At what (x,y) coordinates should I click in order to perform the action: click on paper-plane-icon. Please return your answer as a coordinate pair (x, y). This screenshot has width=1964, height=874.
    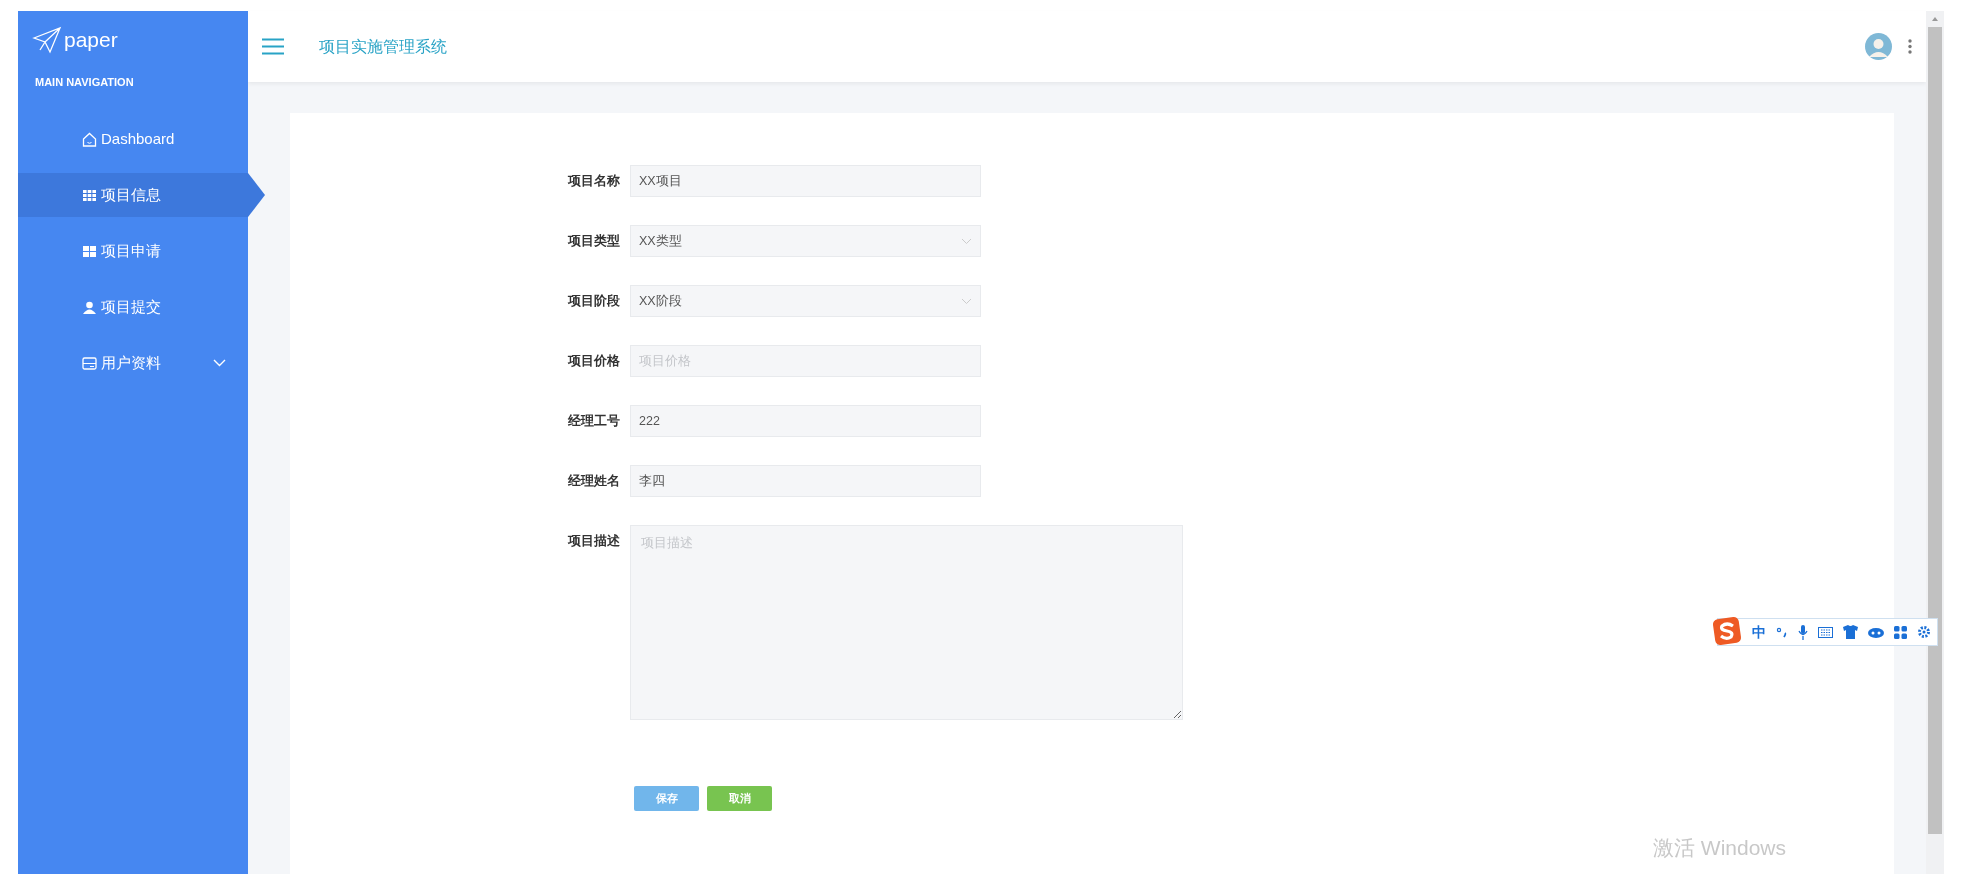
    Looking at the image, I should click on (47, 40).